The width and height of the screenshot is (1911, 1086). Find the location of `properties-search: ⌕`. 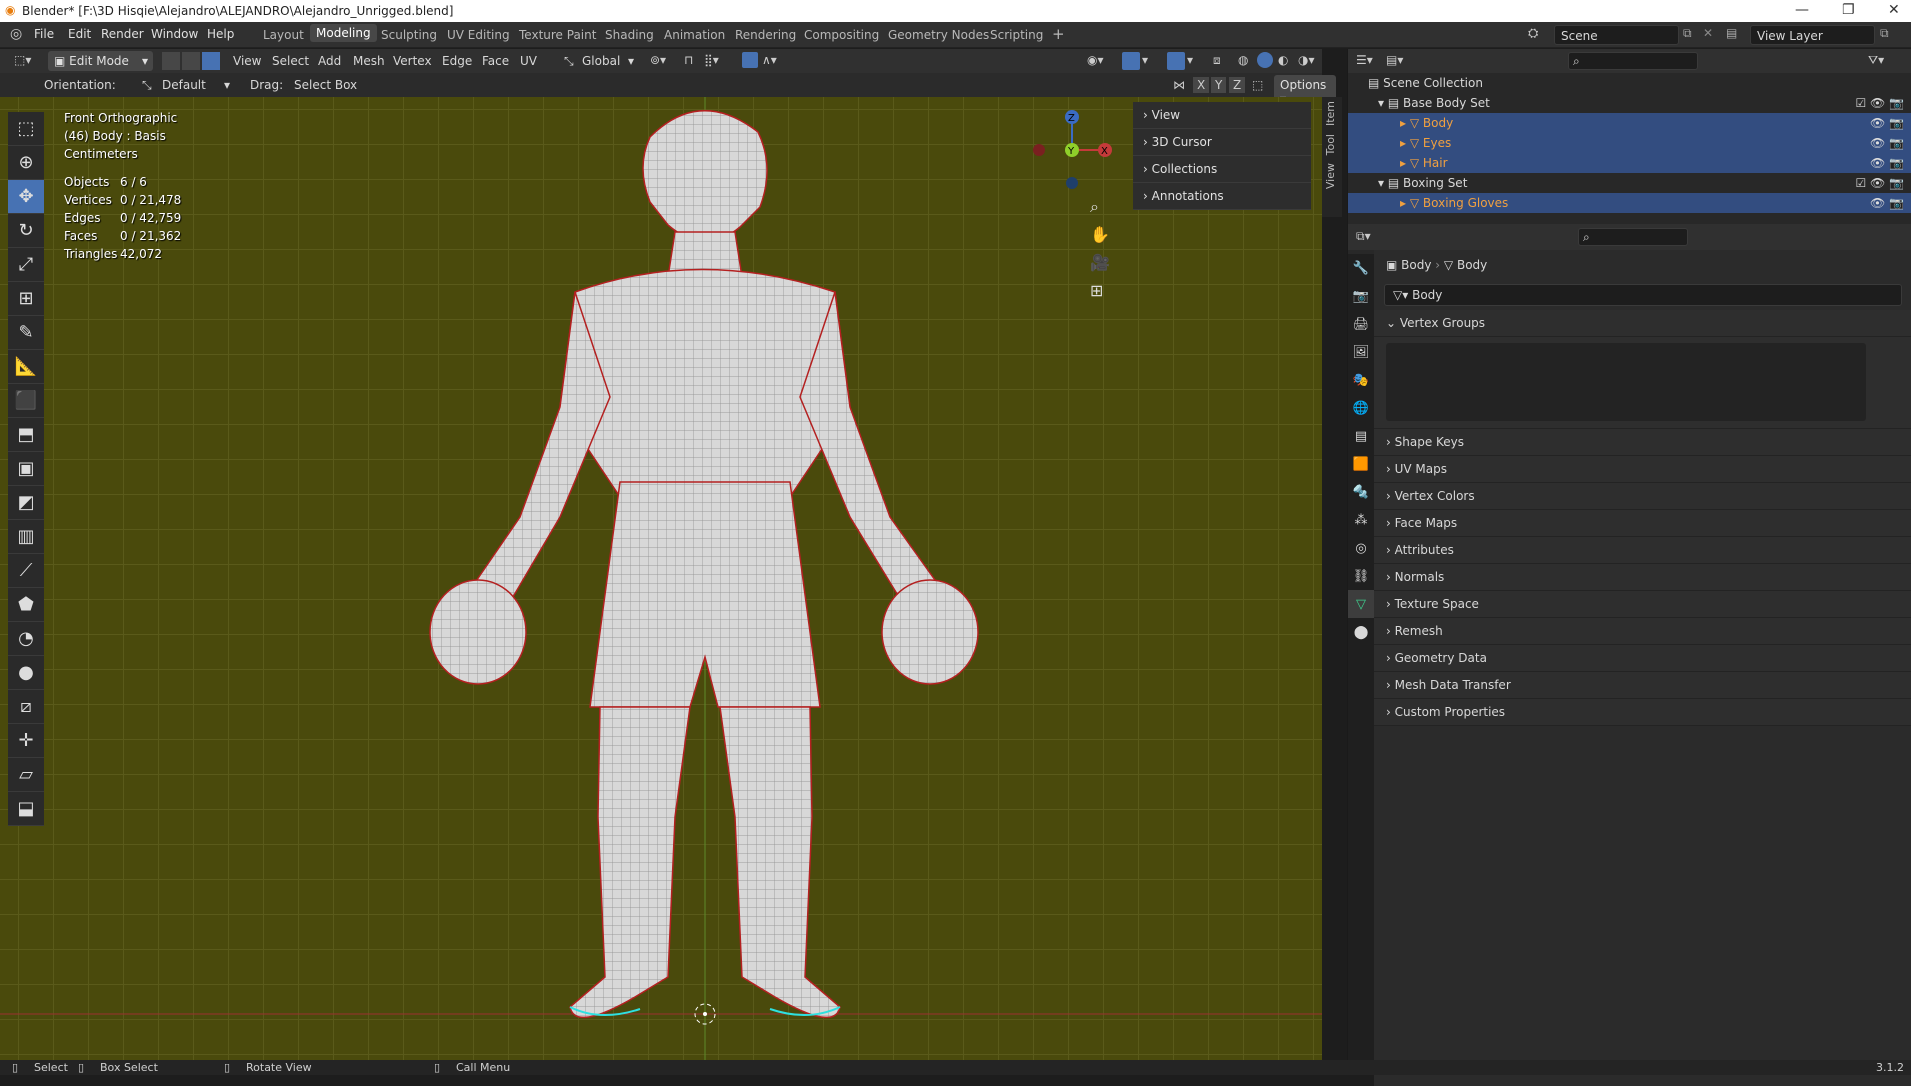

properties-search: ⌕ is located at coordinates (1633, 237).